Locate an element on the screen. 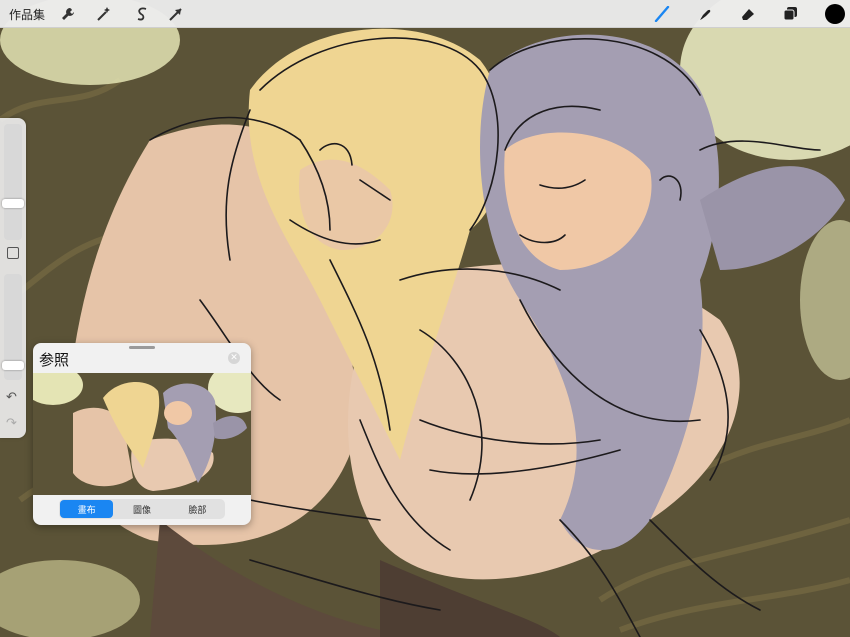 The height and width of the screenshot is (637, 850). panel-title: 参照 is located at coordinates (54, 360).